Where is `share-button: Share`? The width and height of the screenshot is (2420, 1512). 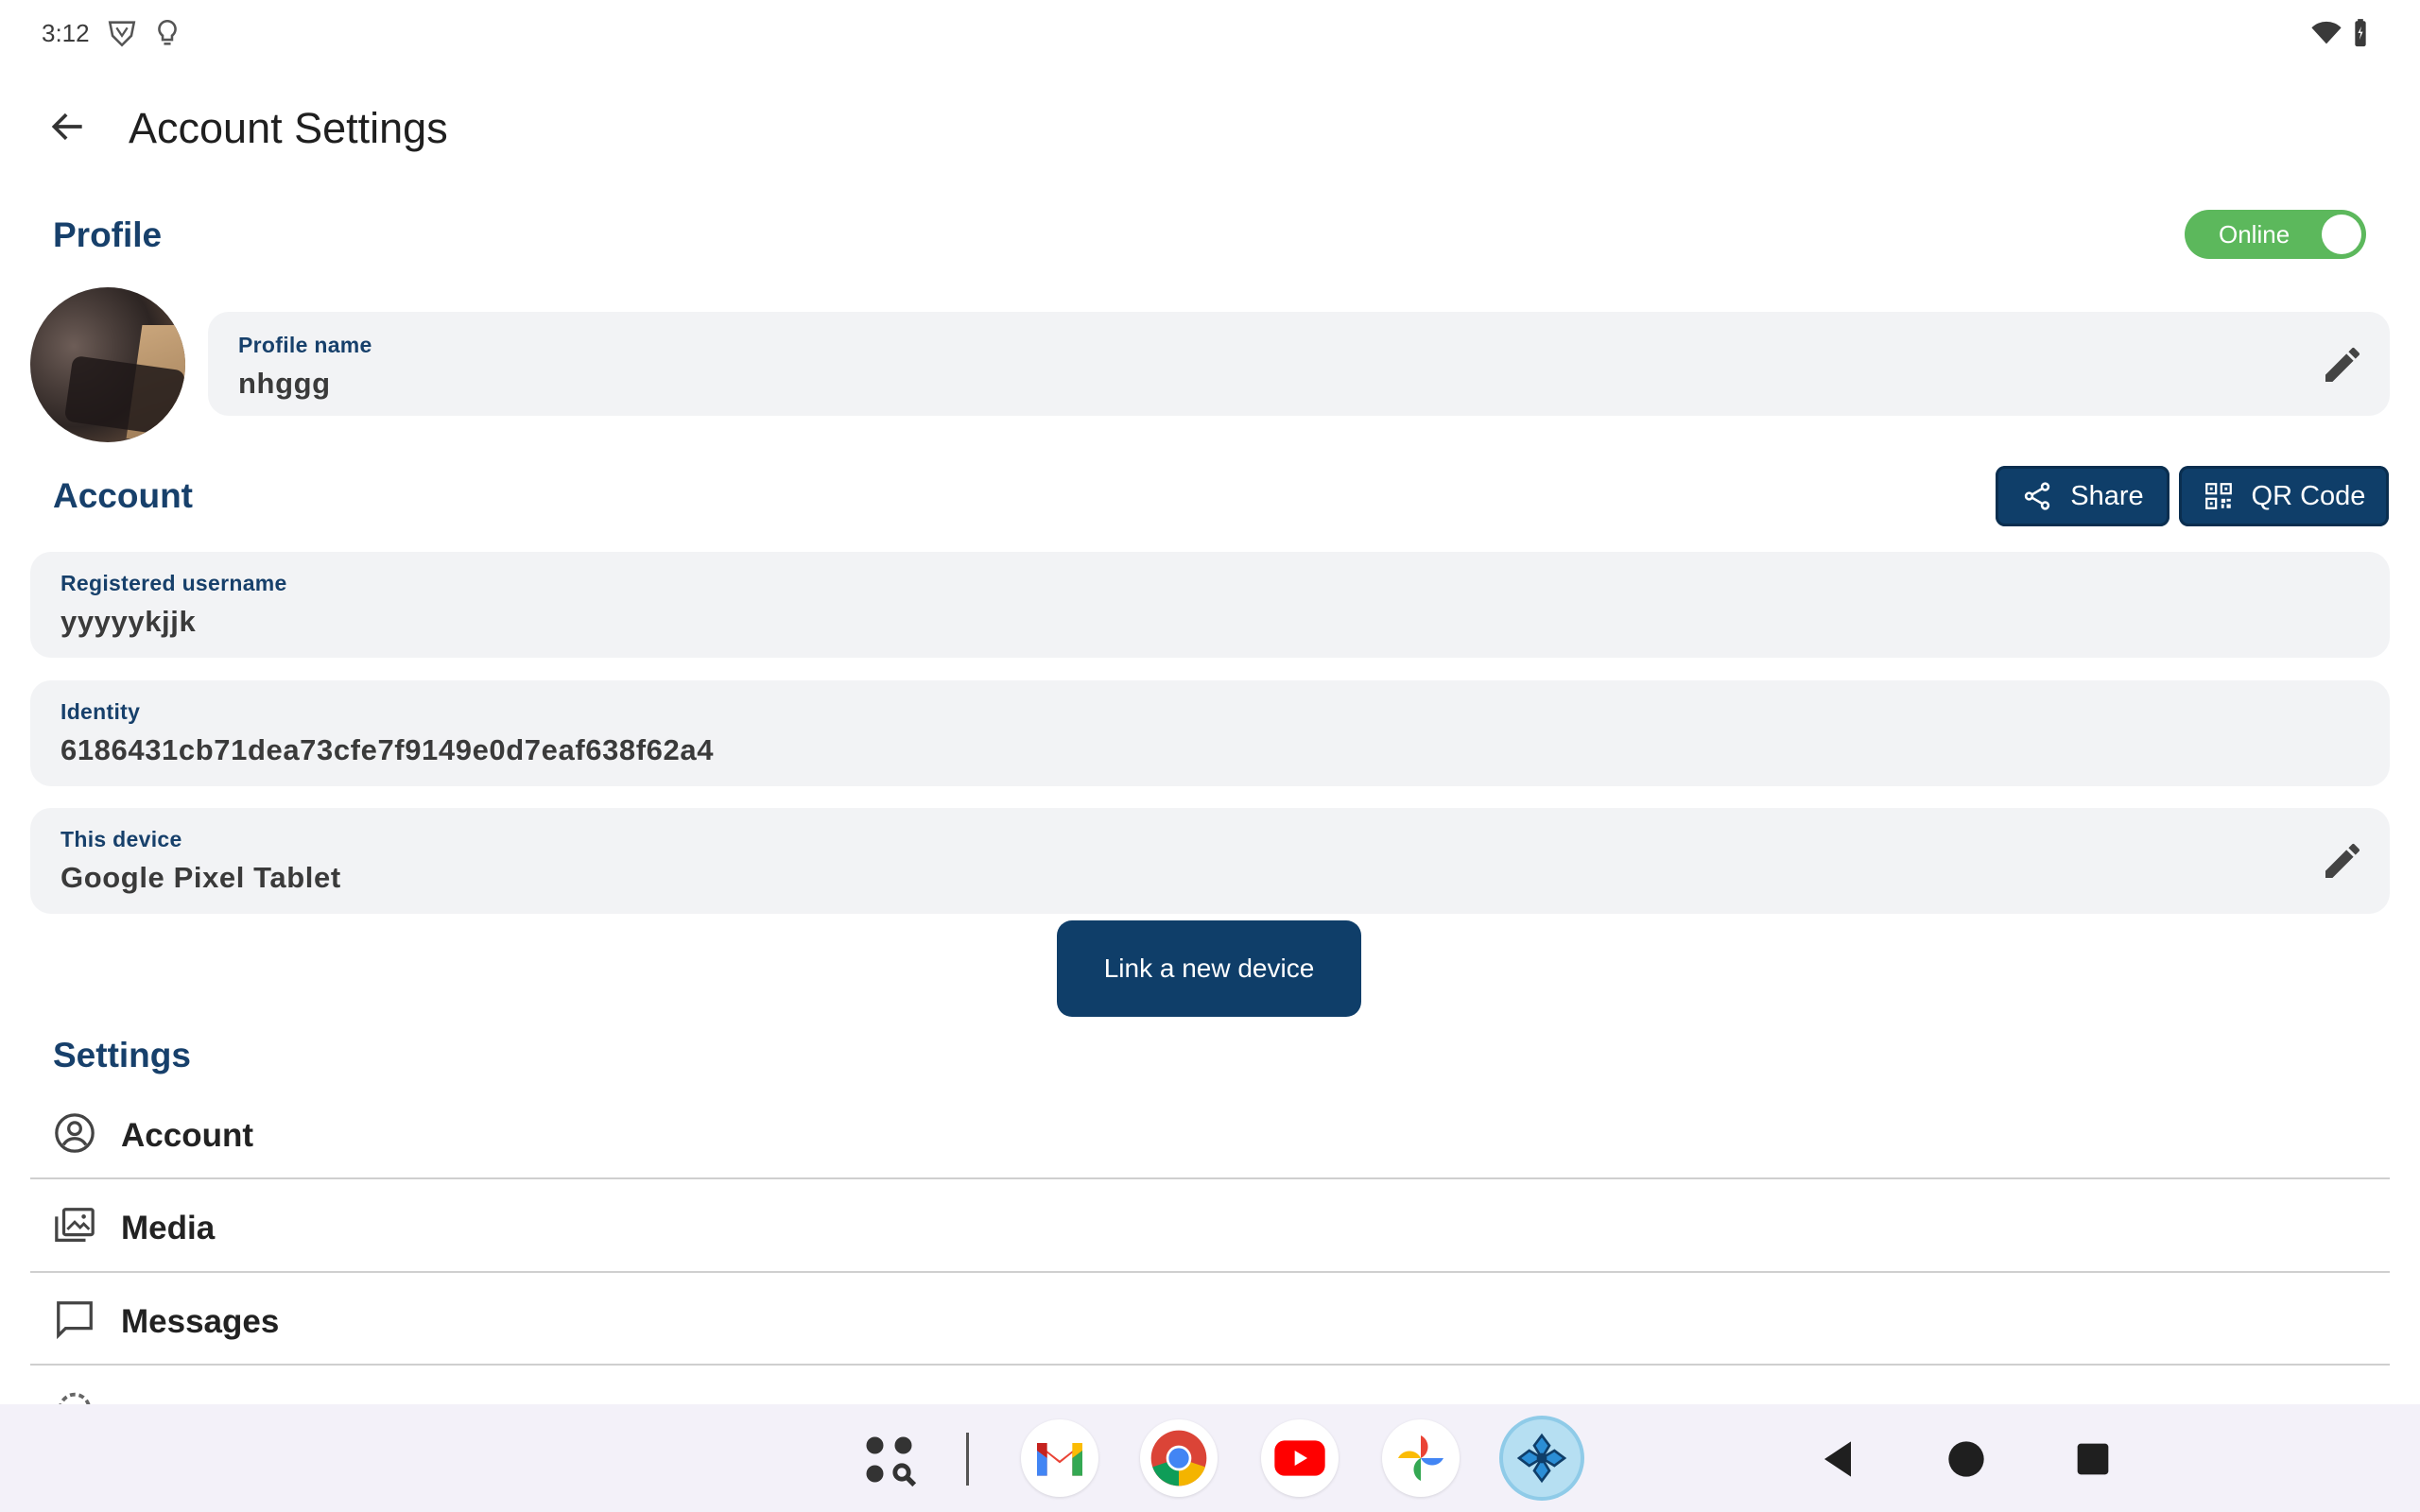
share-button: Share is located at coordinates (2082, 496).